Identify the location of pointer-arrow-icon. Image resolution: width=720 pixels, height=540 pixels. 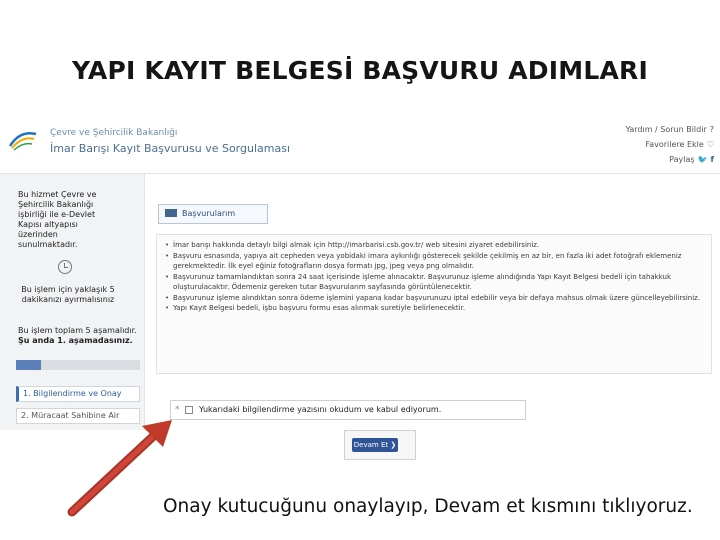
(119, 468).